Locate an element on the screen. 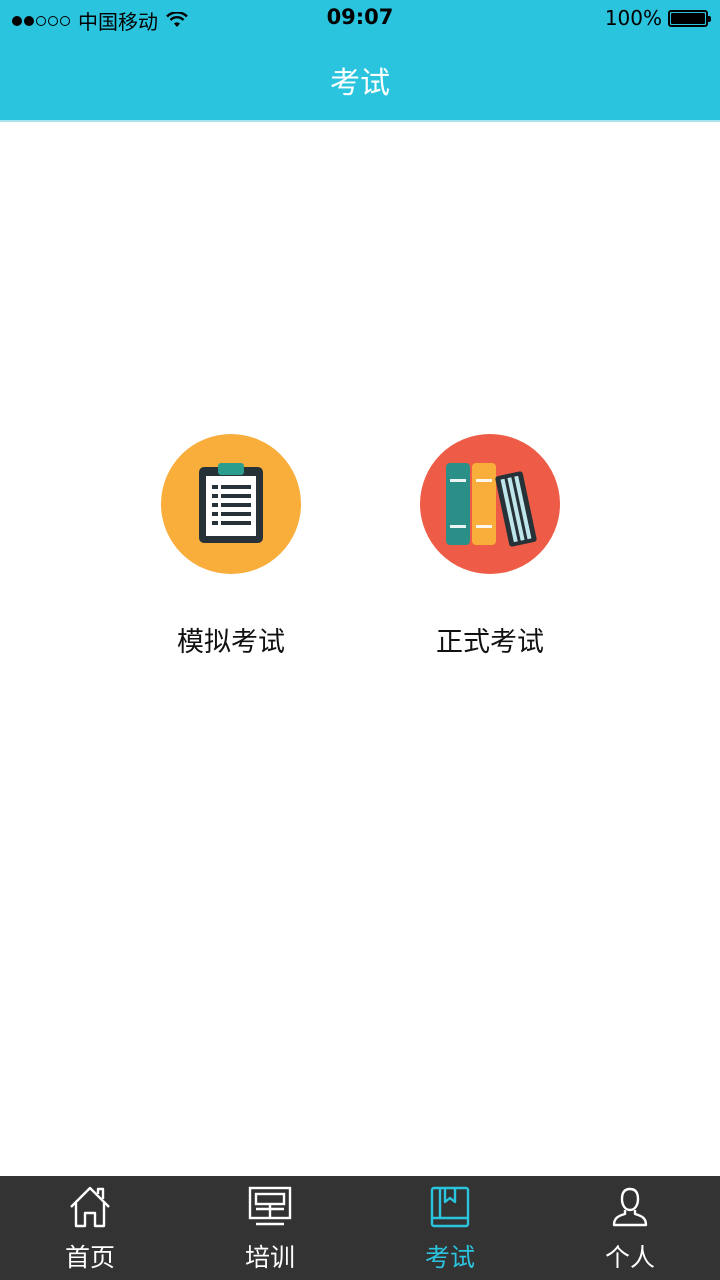  books-icon is located at coordinates (491, 505).